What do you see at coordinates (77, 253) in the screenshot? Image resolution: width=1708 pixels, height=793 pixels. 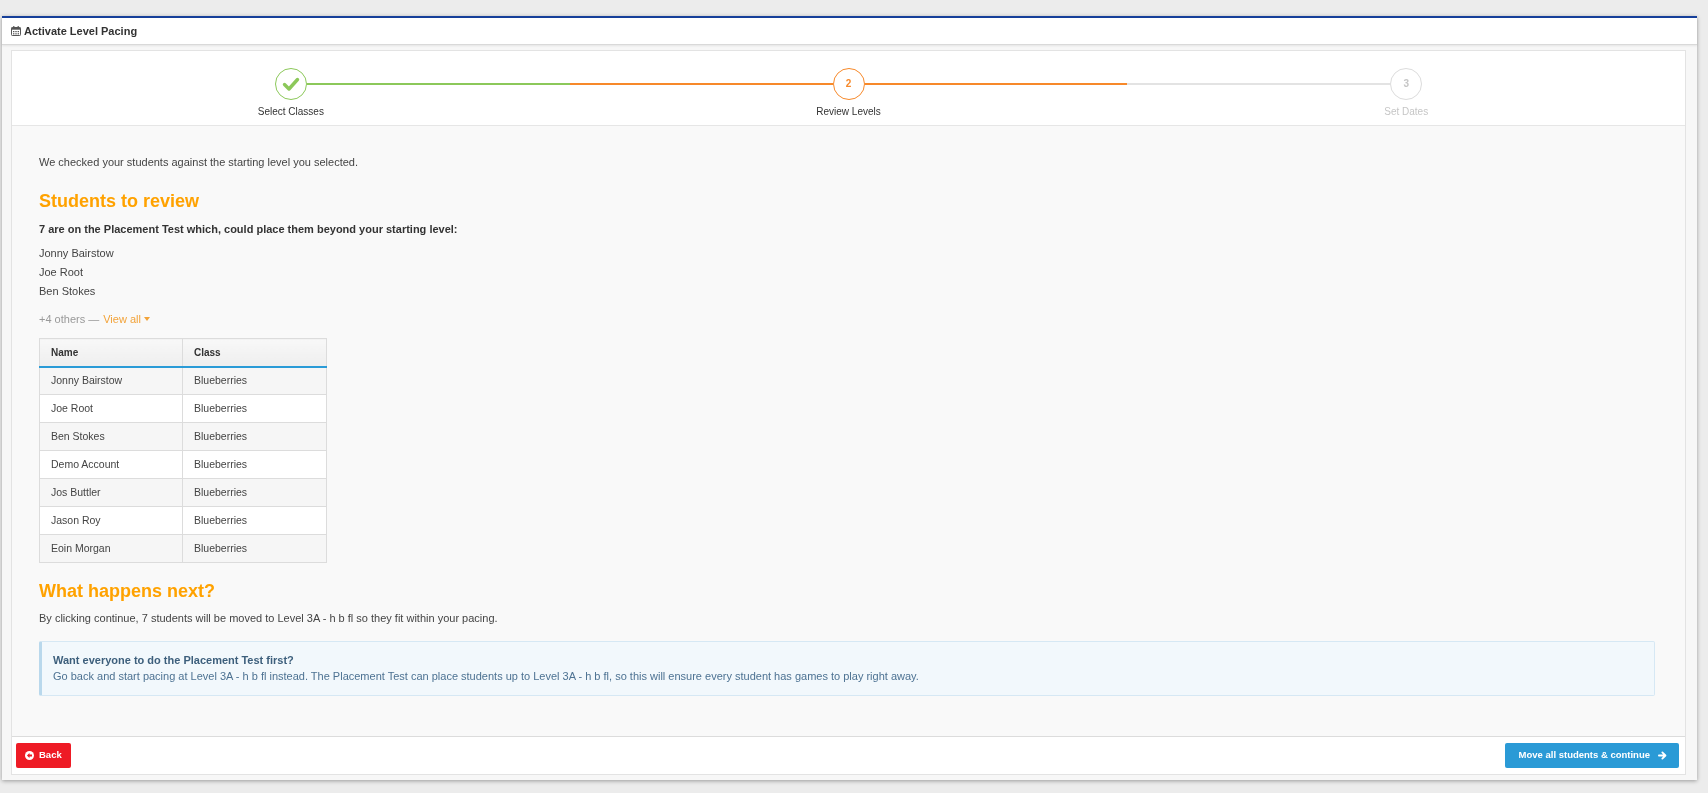 I see `student-name: Jonny Bairstow` at bounding box center [77, 253].